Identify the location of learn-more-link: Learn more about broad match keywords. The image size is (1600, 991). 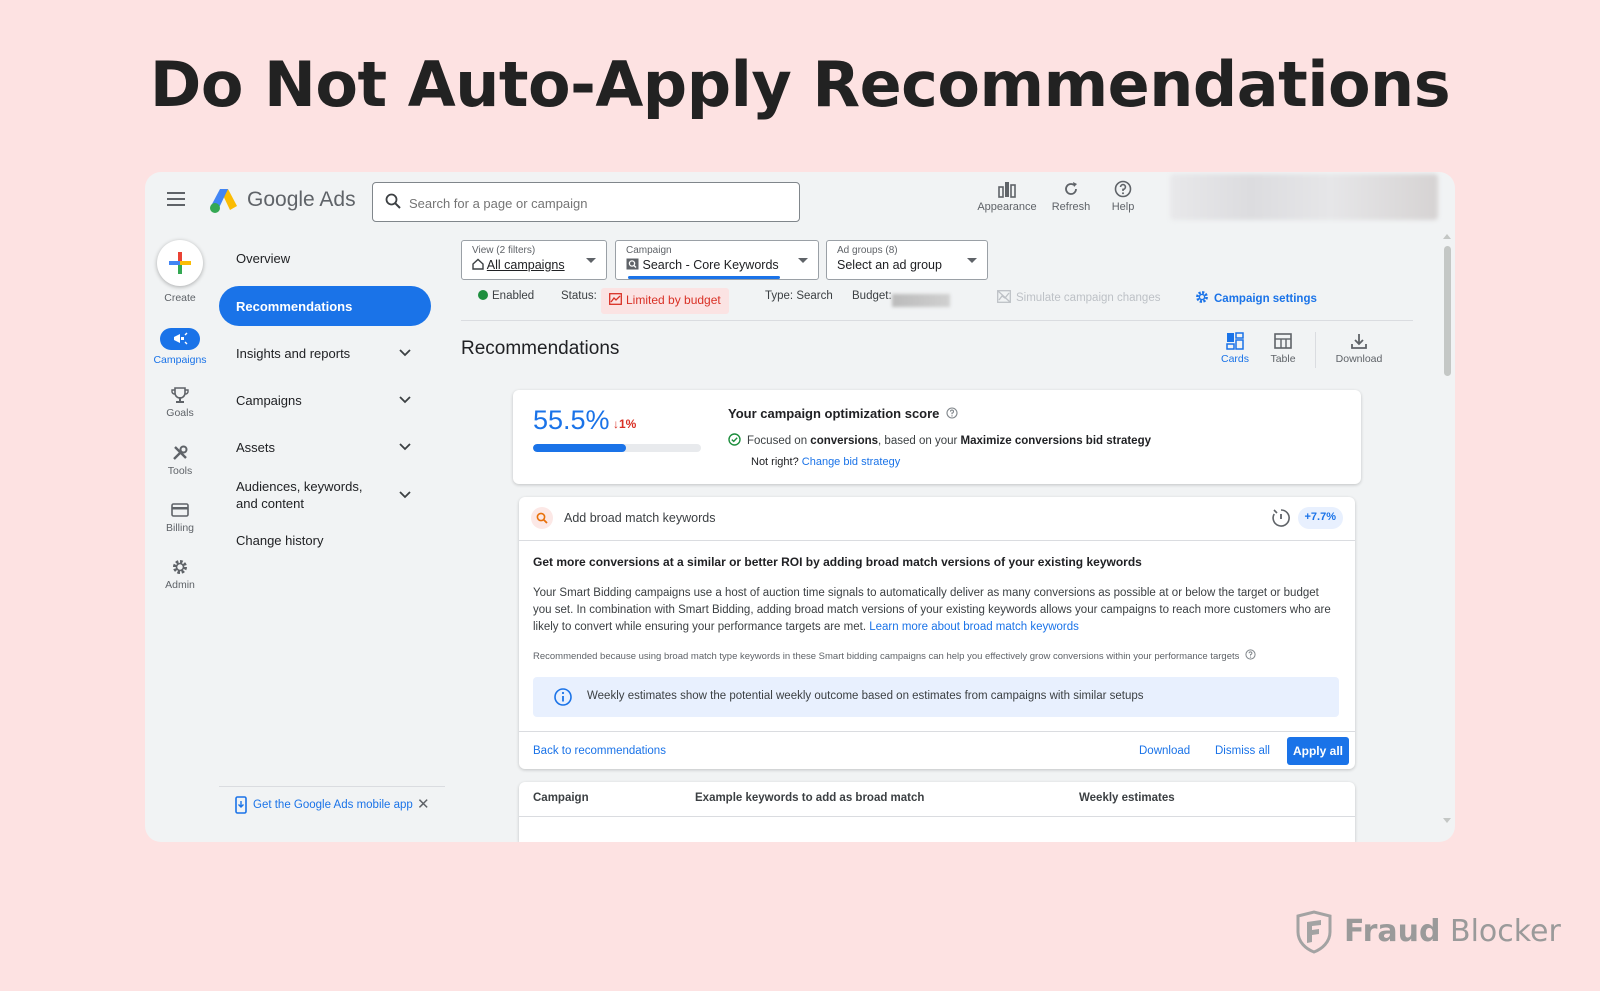
(974, 627).